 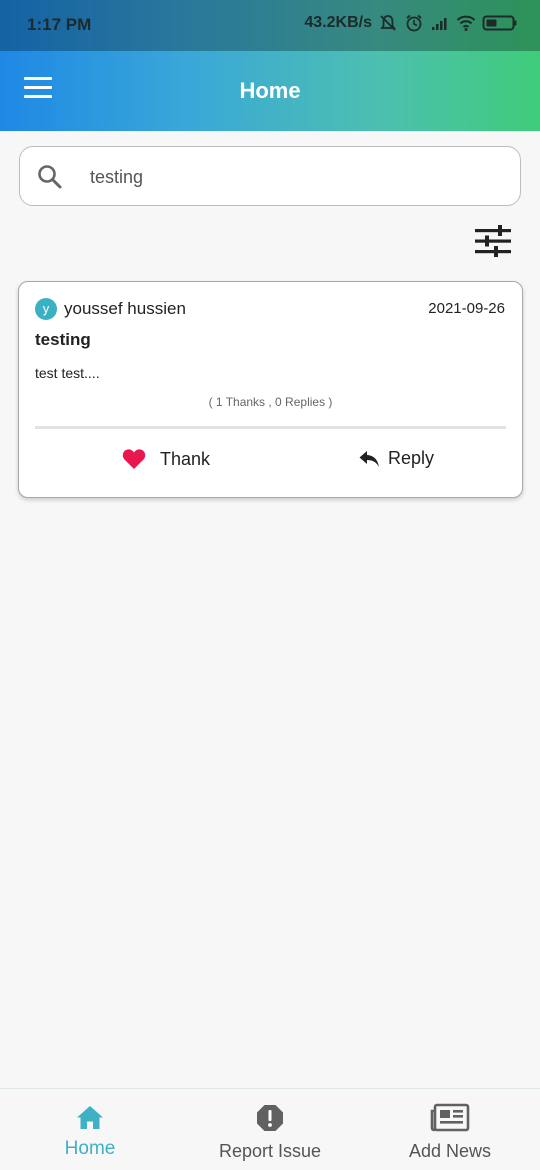 What do you see at coordinates (466, 308) in the screenshot?
I see `post-date: 2021-09-26` at bounding box center [466, 308].